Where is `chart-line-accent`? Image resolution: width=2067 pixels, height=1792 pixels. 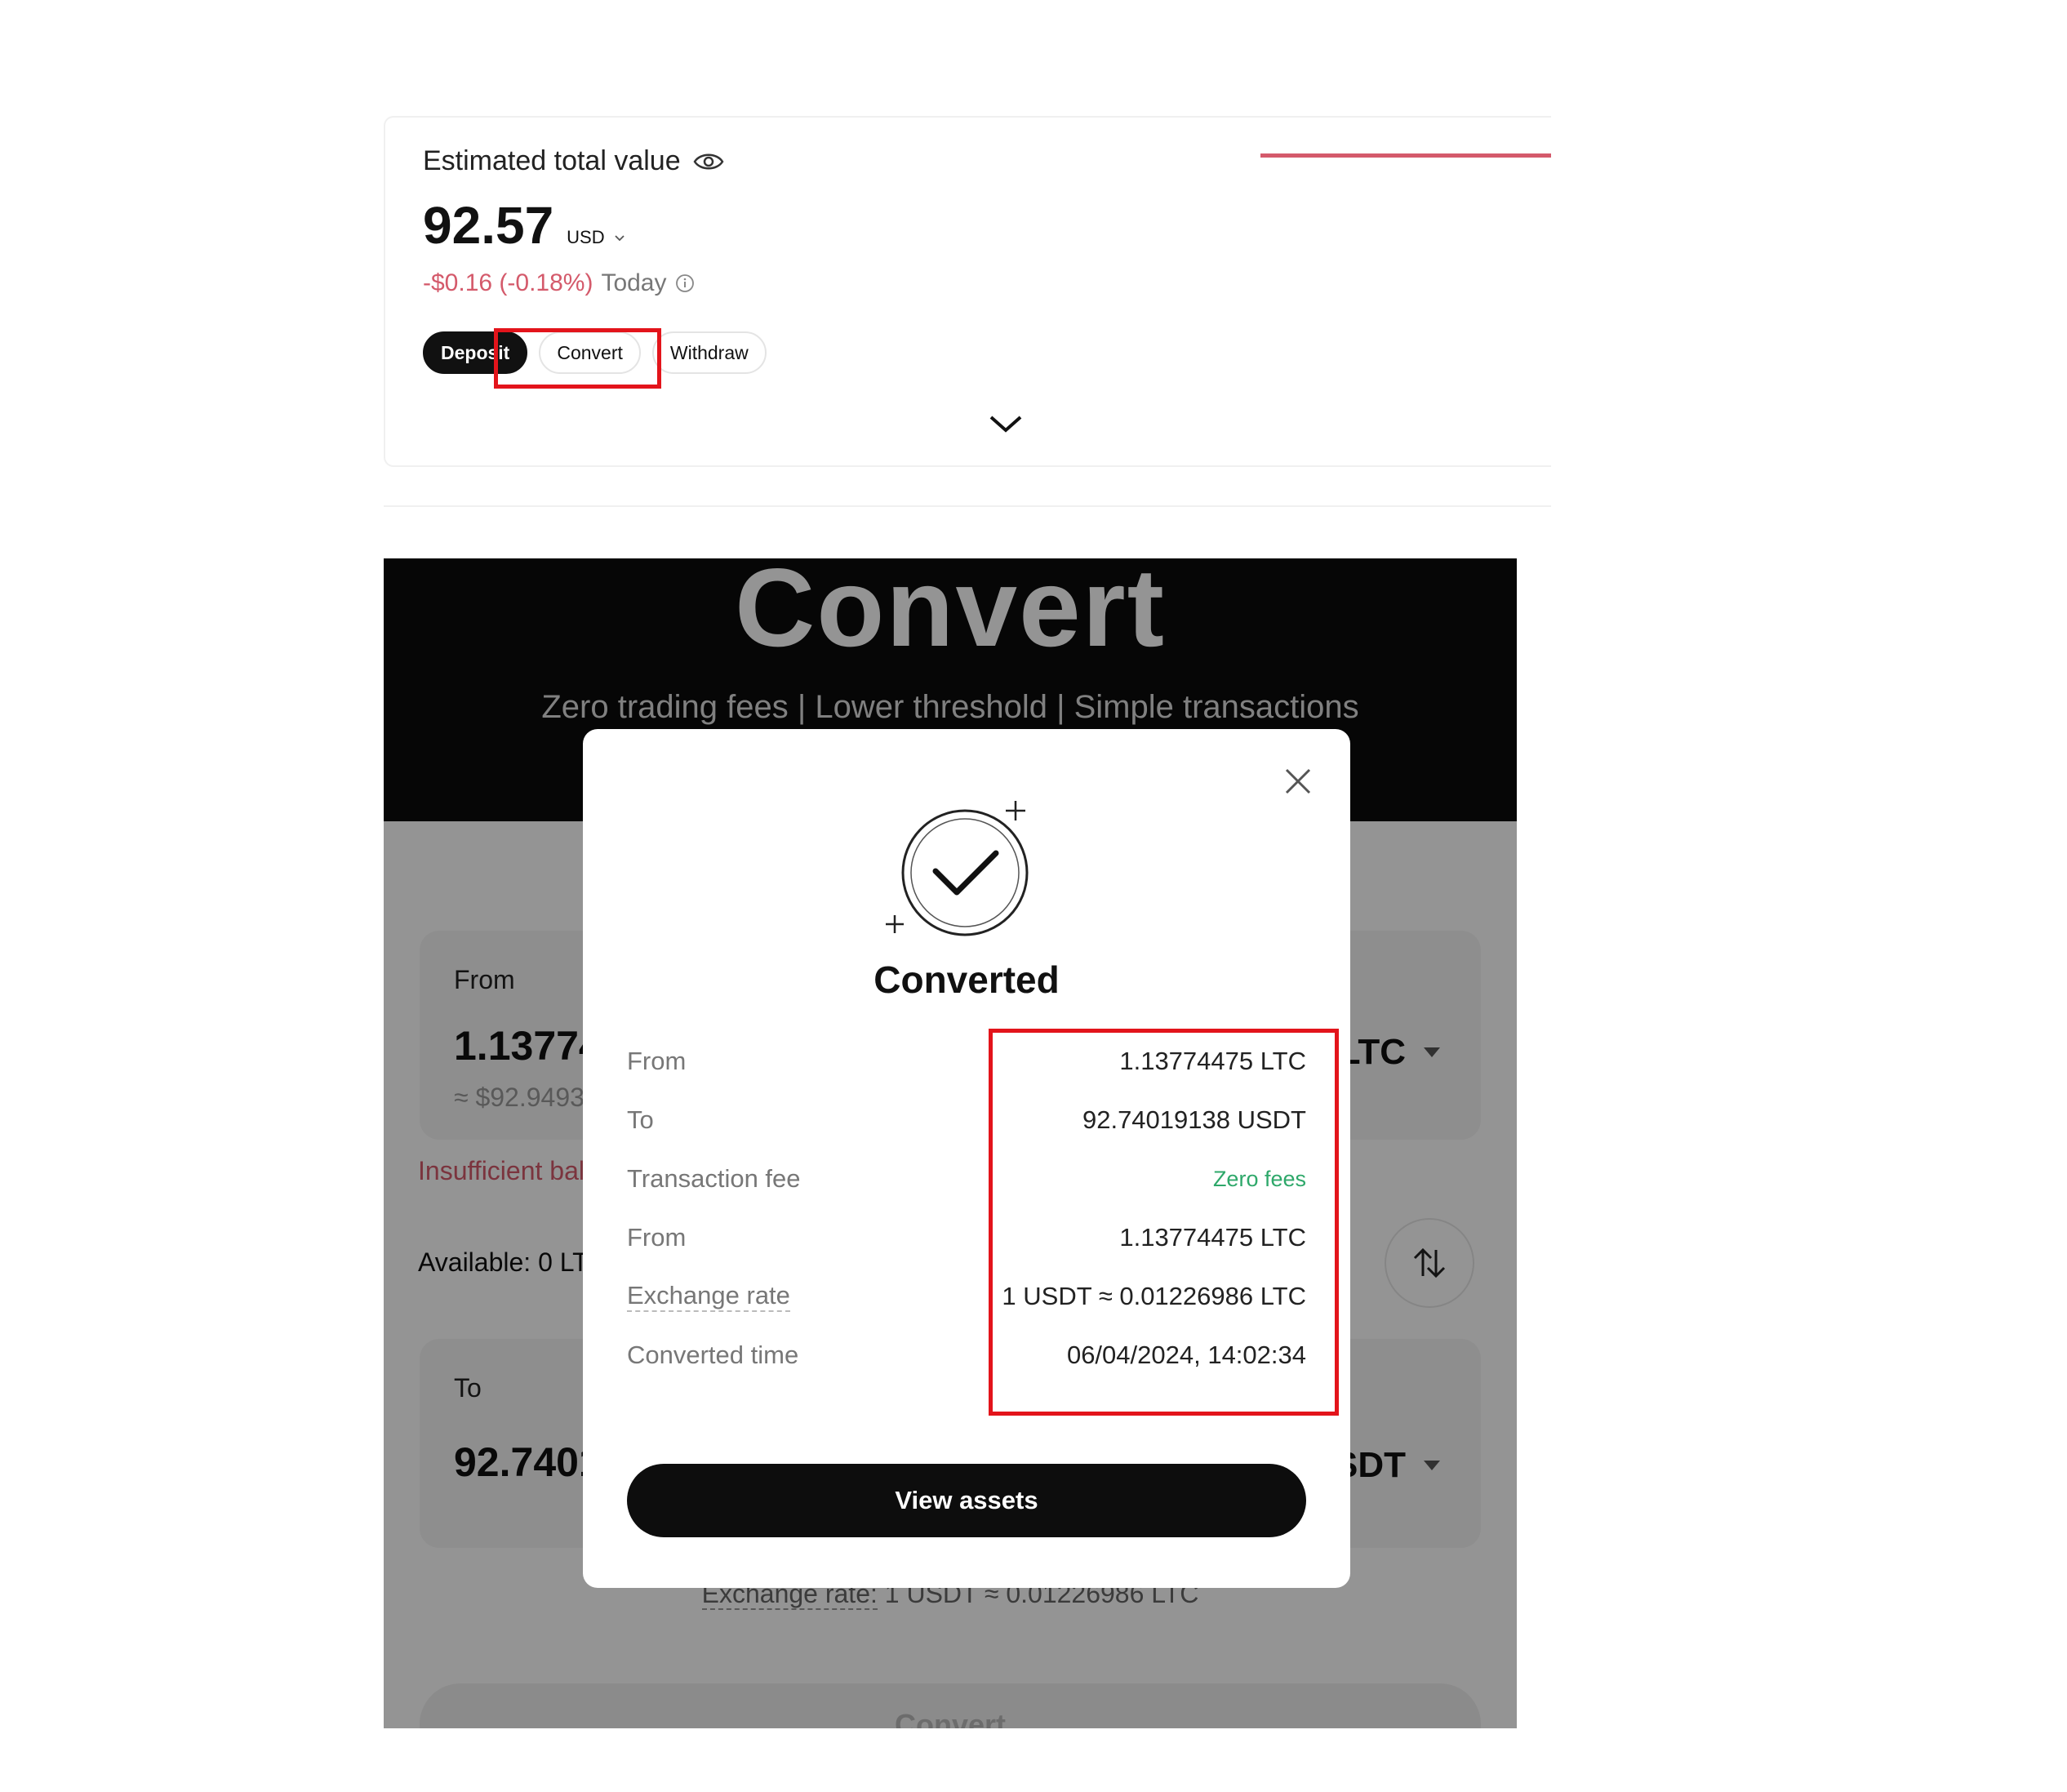 chart-line-accent is located at coordinates (1405, 155).